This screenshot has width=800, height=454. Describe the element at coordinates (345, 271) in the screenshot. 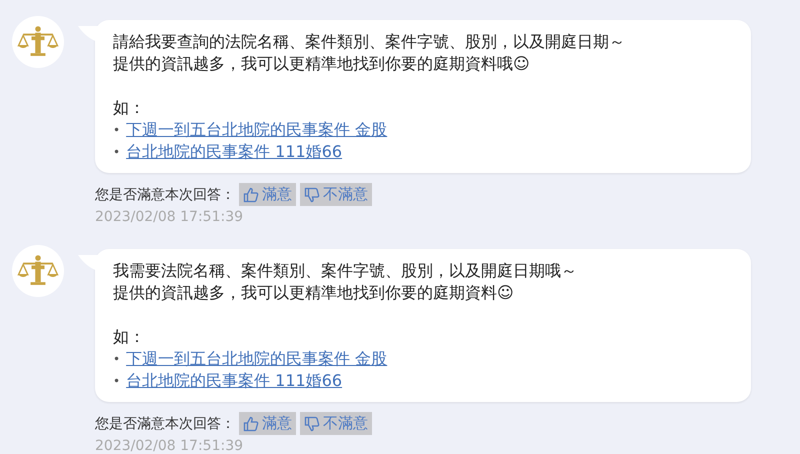

I see `message-text: 我需要法院名稱、案件類別、案件字號、股別，以及開庭日期哦～` at that location.